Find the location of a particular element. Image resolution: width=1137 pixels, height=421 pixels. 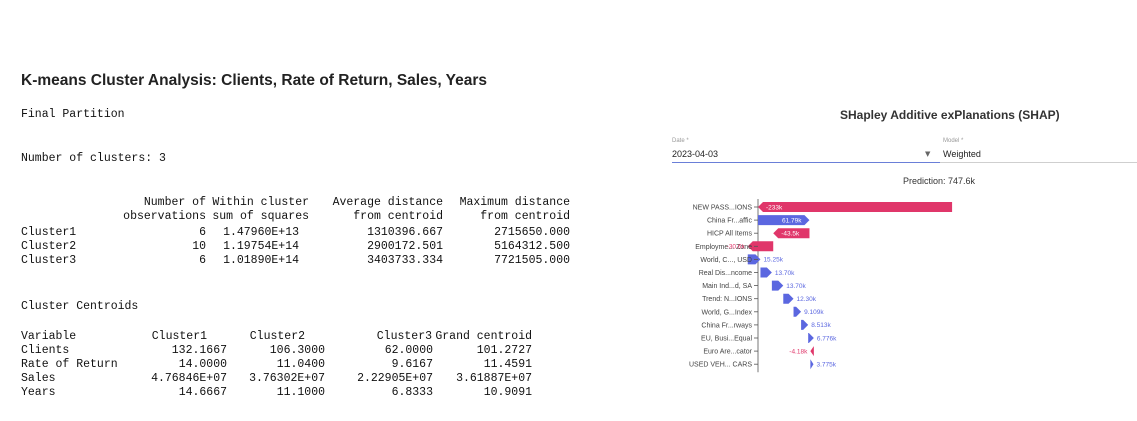

max-distance-cell: 2715650.000 is located at coordinates (532, 232).